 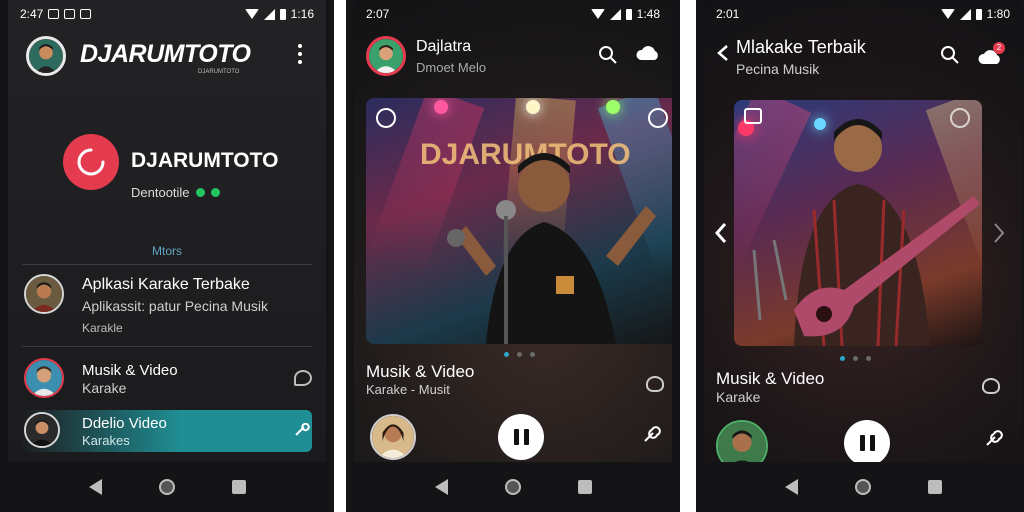 I want to click on app-avatar, so click(x=46, y=56).